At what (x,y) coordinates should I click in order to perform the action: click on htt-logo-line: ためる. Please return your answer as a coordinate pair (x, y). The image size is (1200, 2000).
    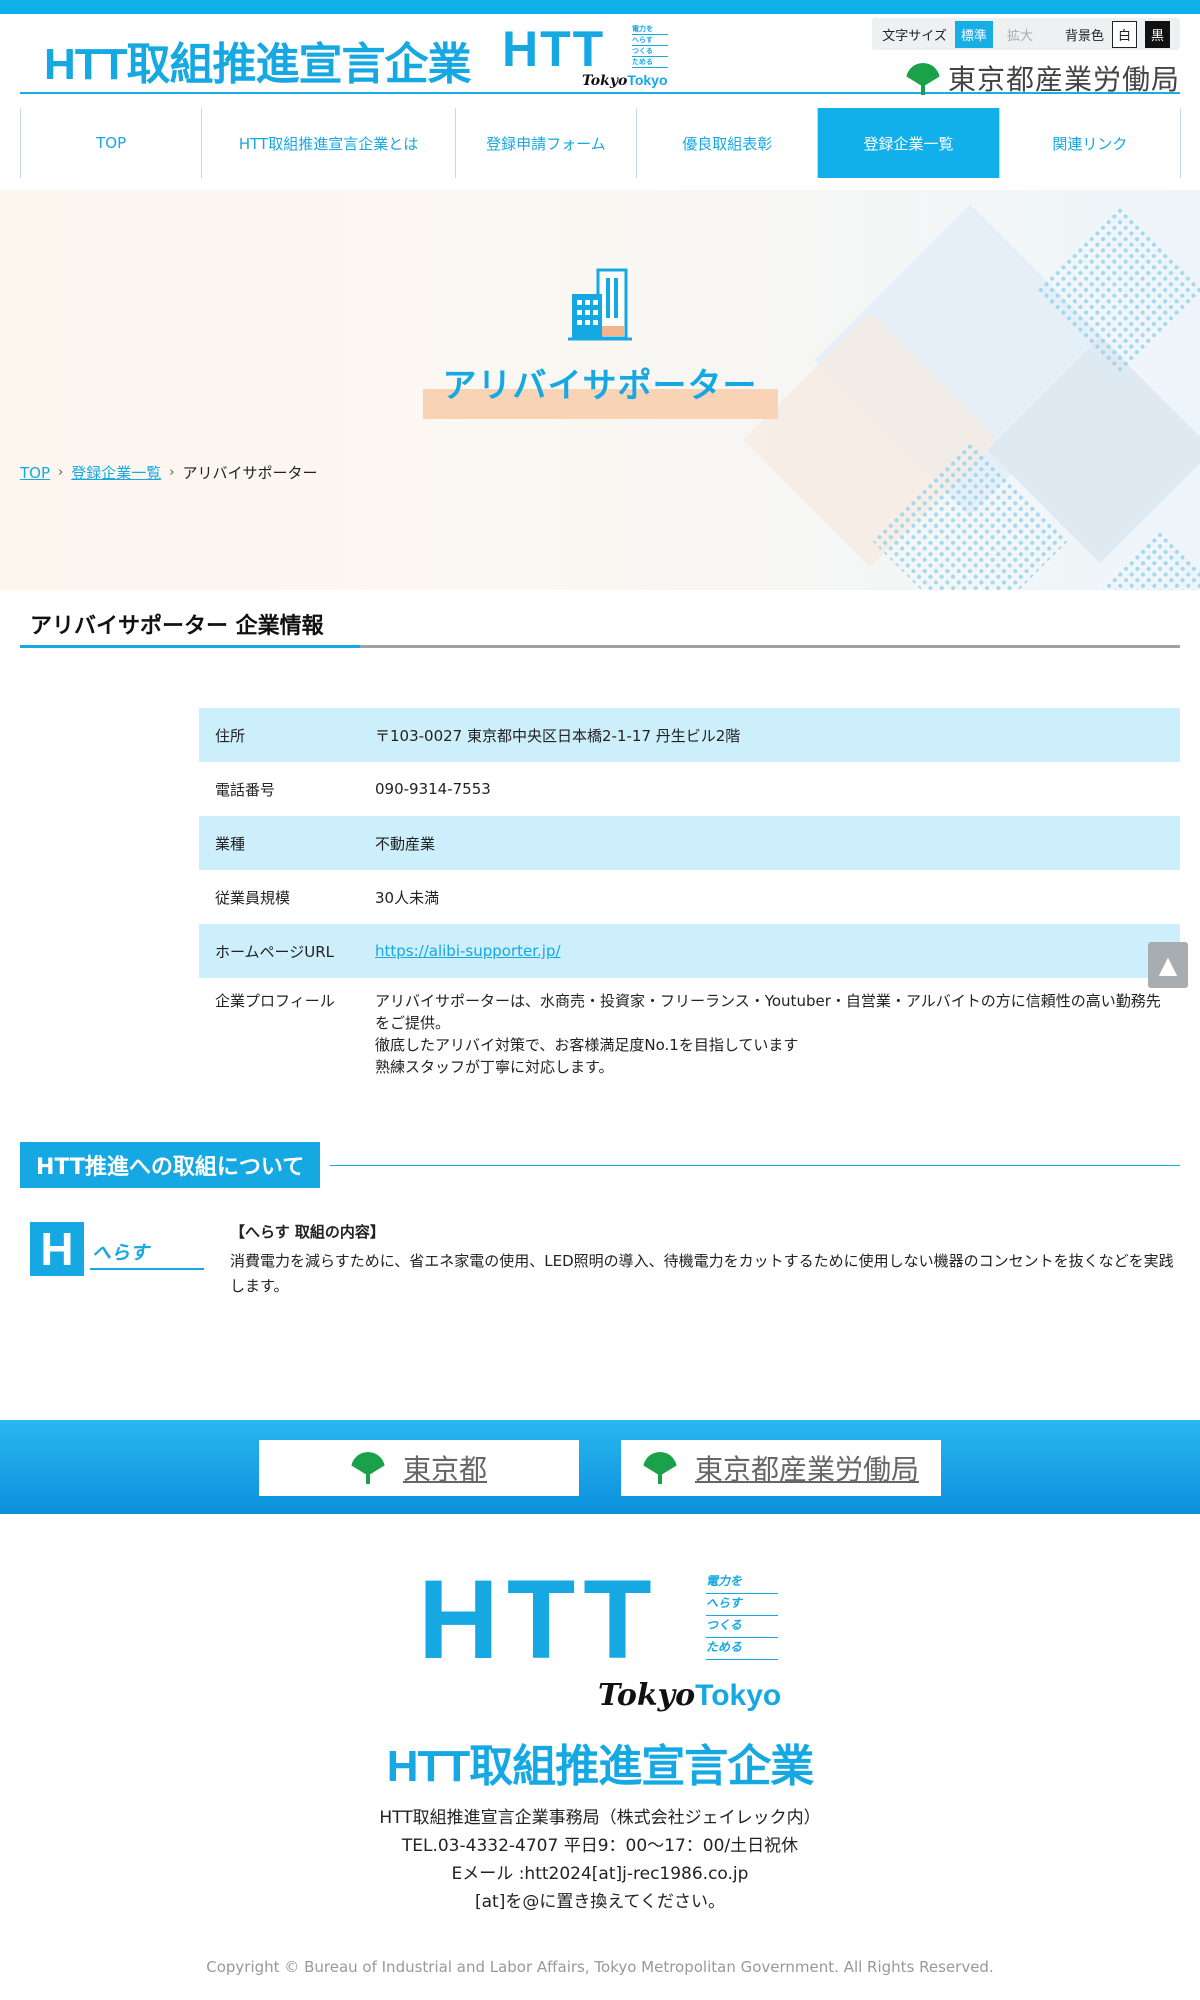
    Looking at the image, I should click on (650, 62).